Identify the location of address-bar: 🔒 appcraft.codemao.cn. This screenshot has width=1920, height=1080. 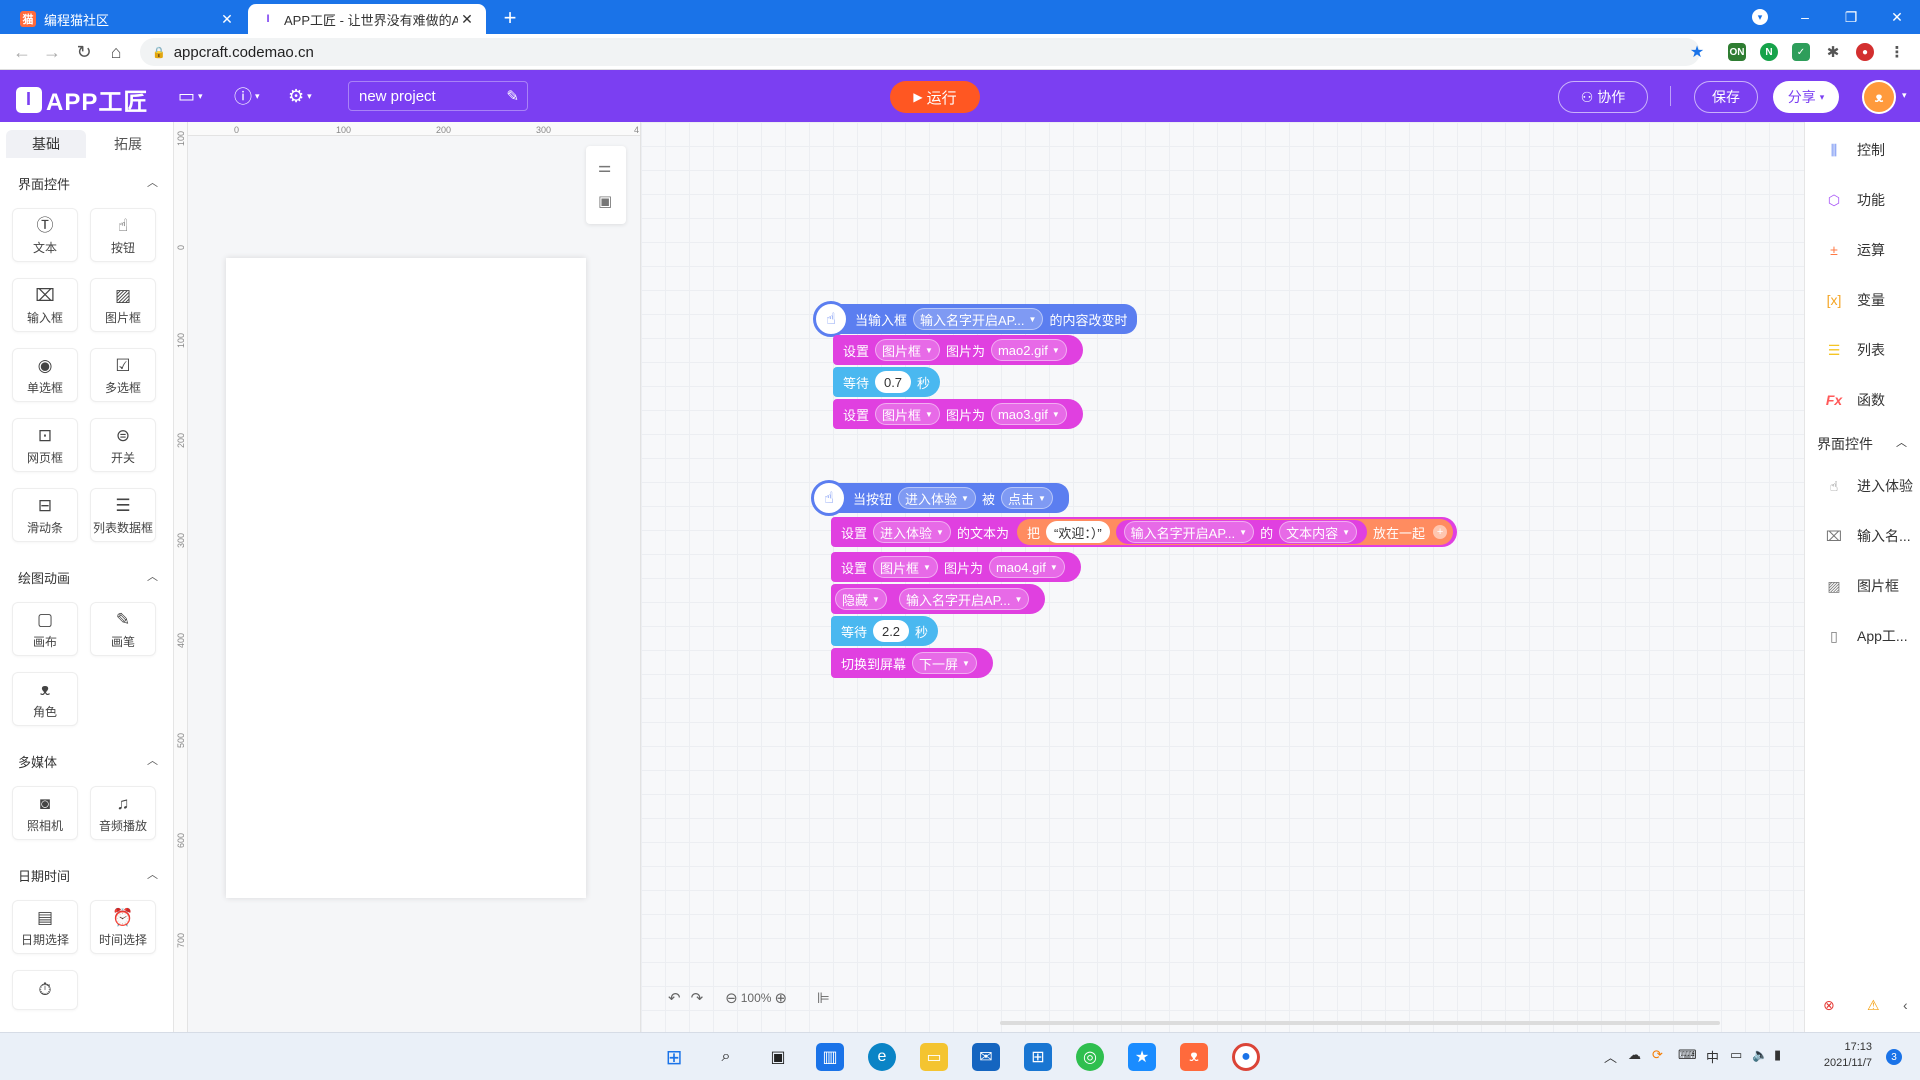
(920, 52).